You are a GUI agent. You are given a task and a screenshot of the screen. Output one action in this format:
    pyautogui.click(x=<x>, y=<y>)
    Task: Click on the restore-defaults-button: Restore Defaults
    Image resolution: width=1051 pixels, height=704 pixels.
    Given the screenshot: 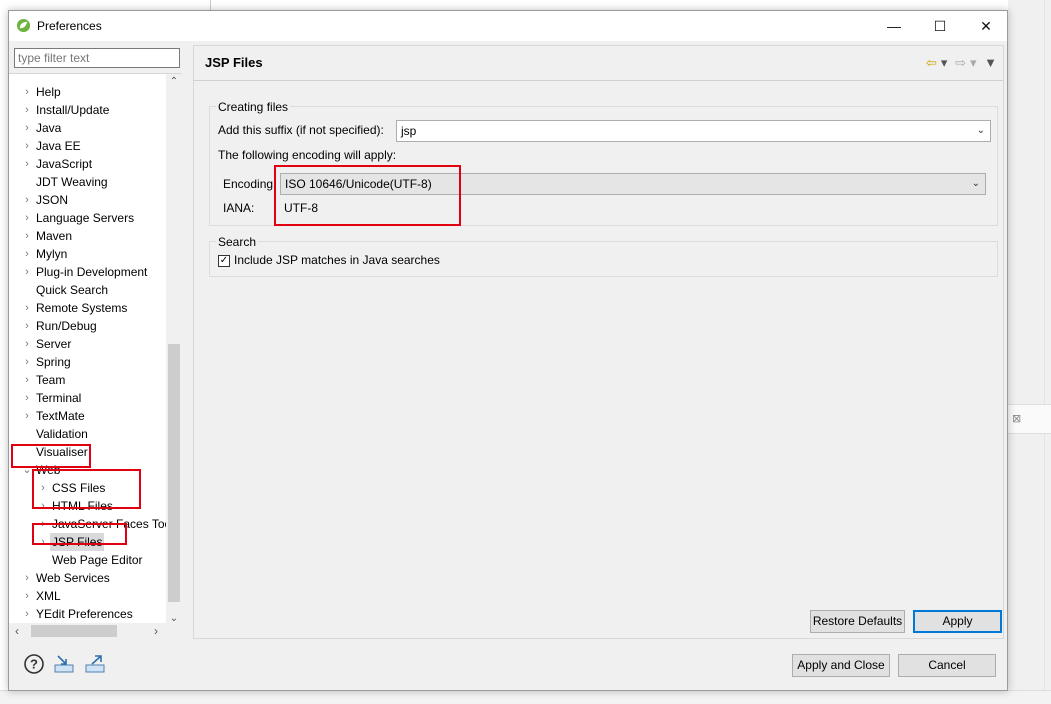 What is the action you would take?
    pyautogui.click(x=857, y=621)
    